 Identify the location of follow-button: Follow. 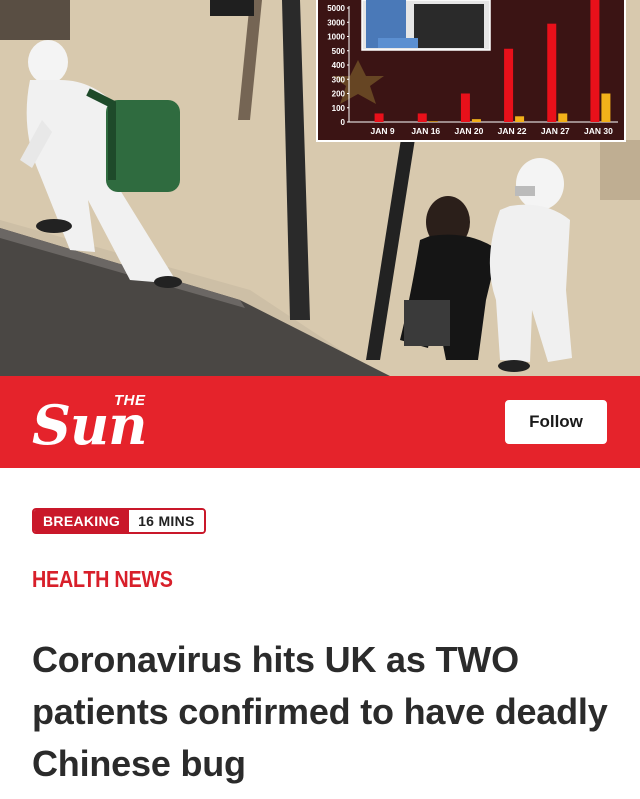
(556, 422).